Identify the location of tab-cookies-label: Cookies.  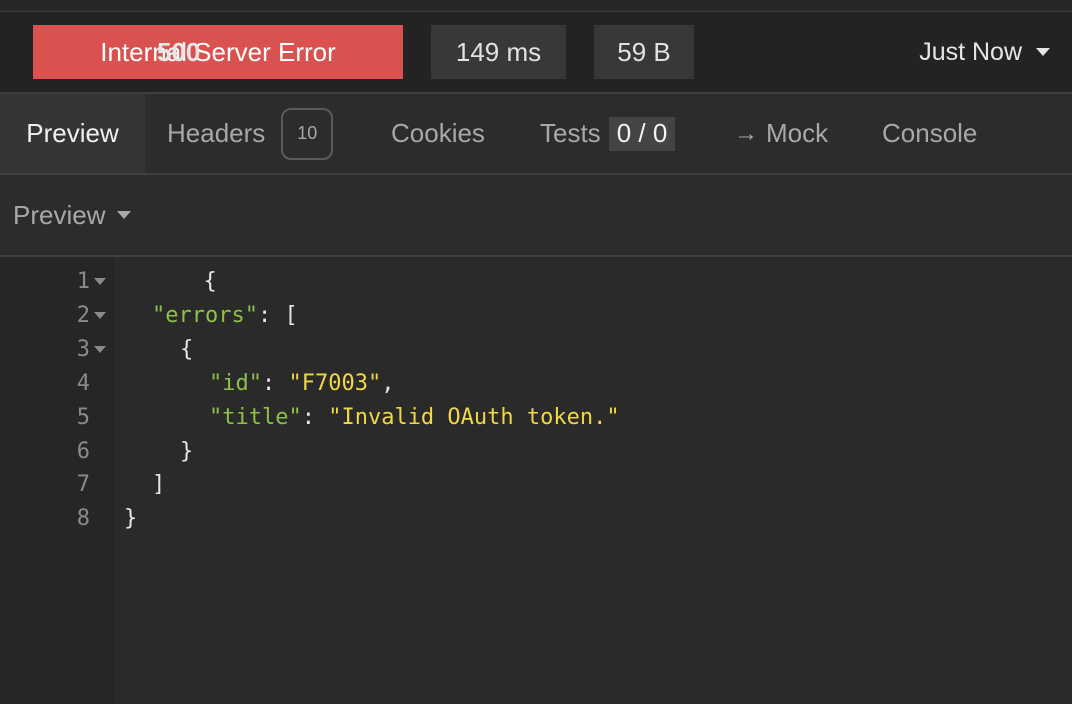
(438, 133).